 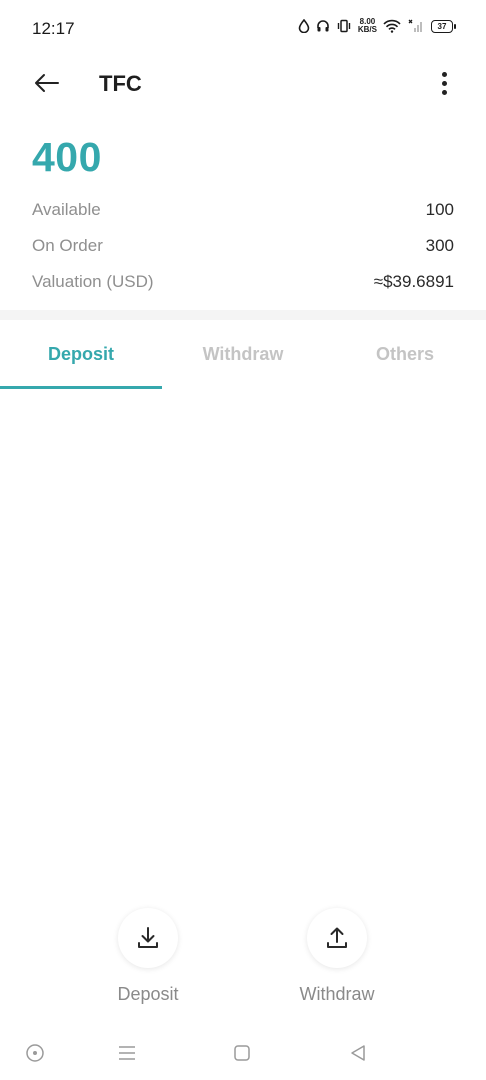 What do you see at coordinates (304, 26) in the screenshot?
I see `drop-icon` at bounding box center [304, 26].